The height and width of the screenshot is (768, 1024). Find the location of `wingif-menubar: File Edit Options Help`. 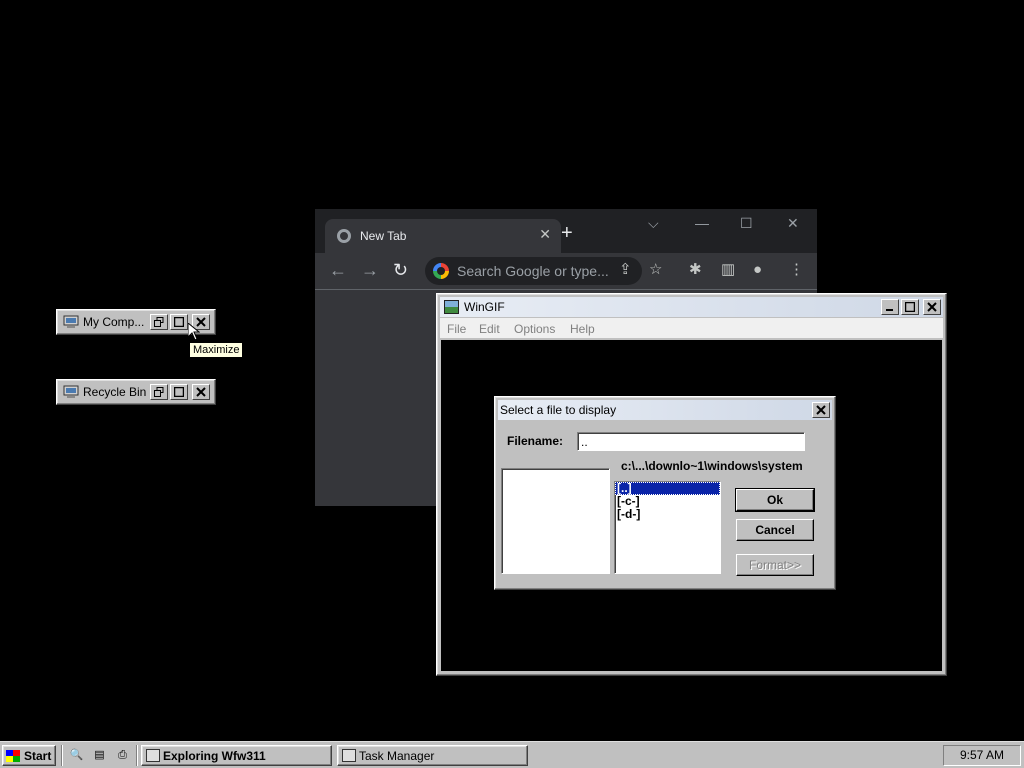

wingif-menubar: File Edit Options Help is located at coordinates (691, 328).